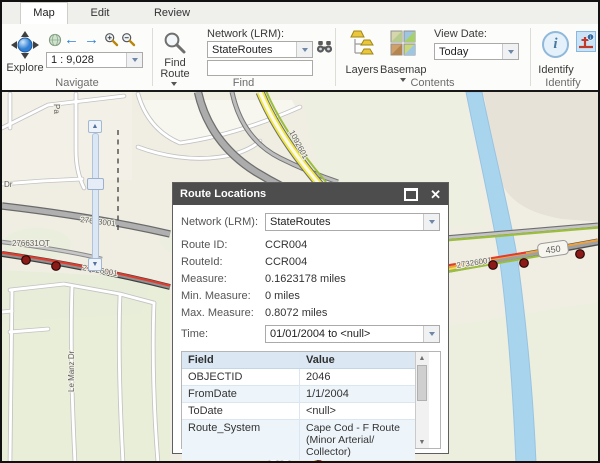 This screenshot has height=463, width=600. I want to click on map-zoom-slider-thumb, so click(95, 184).